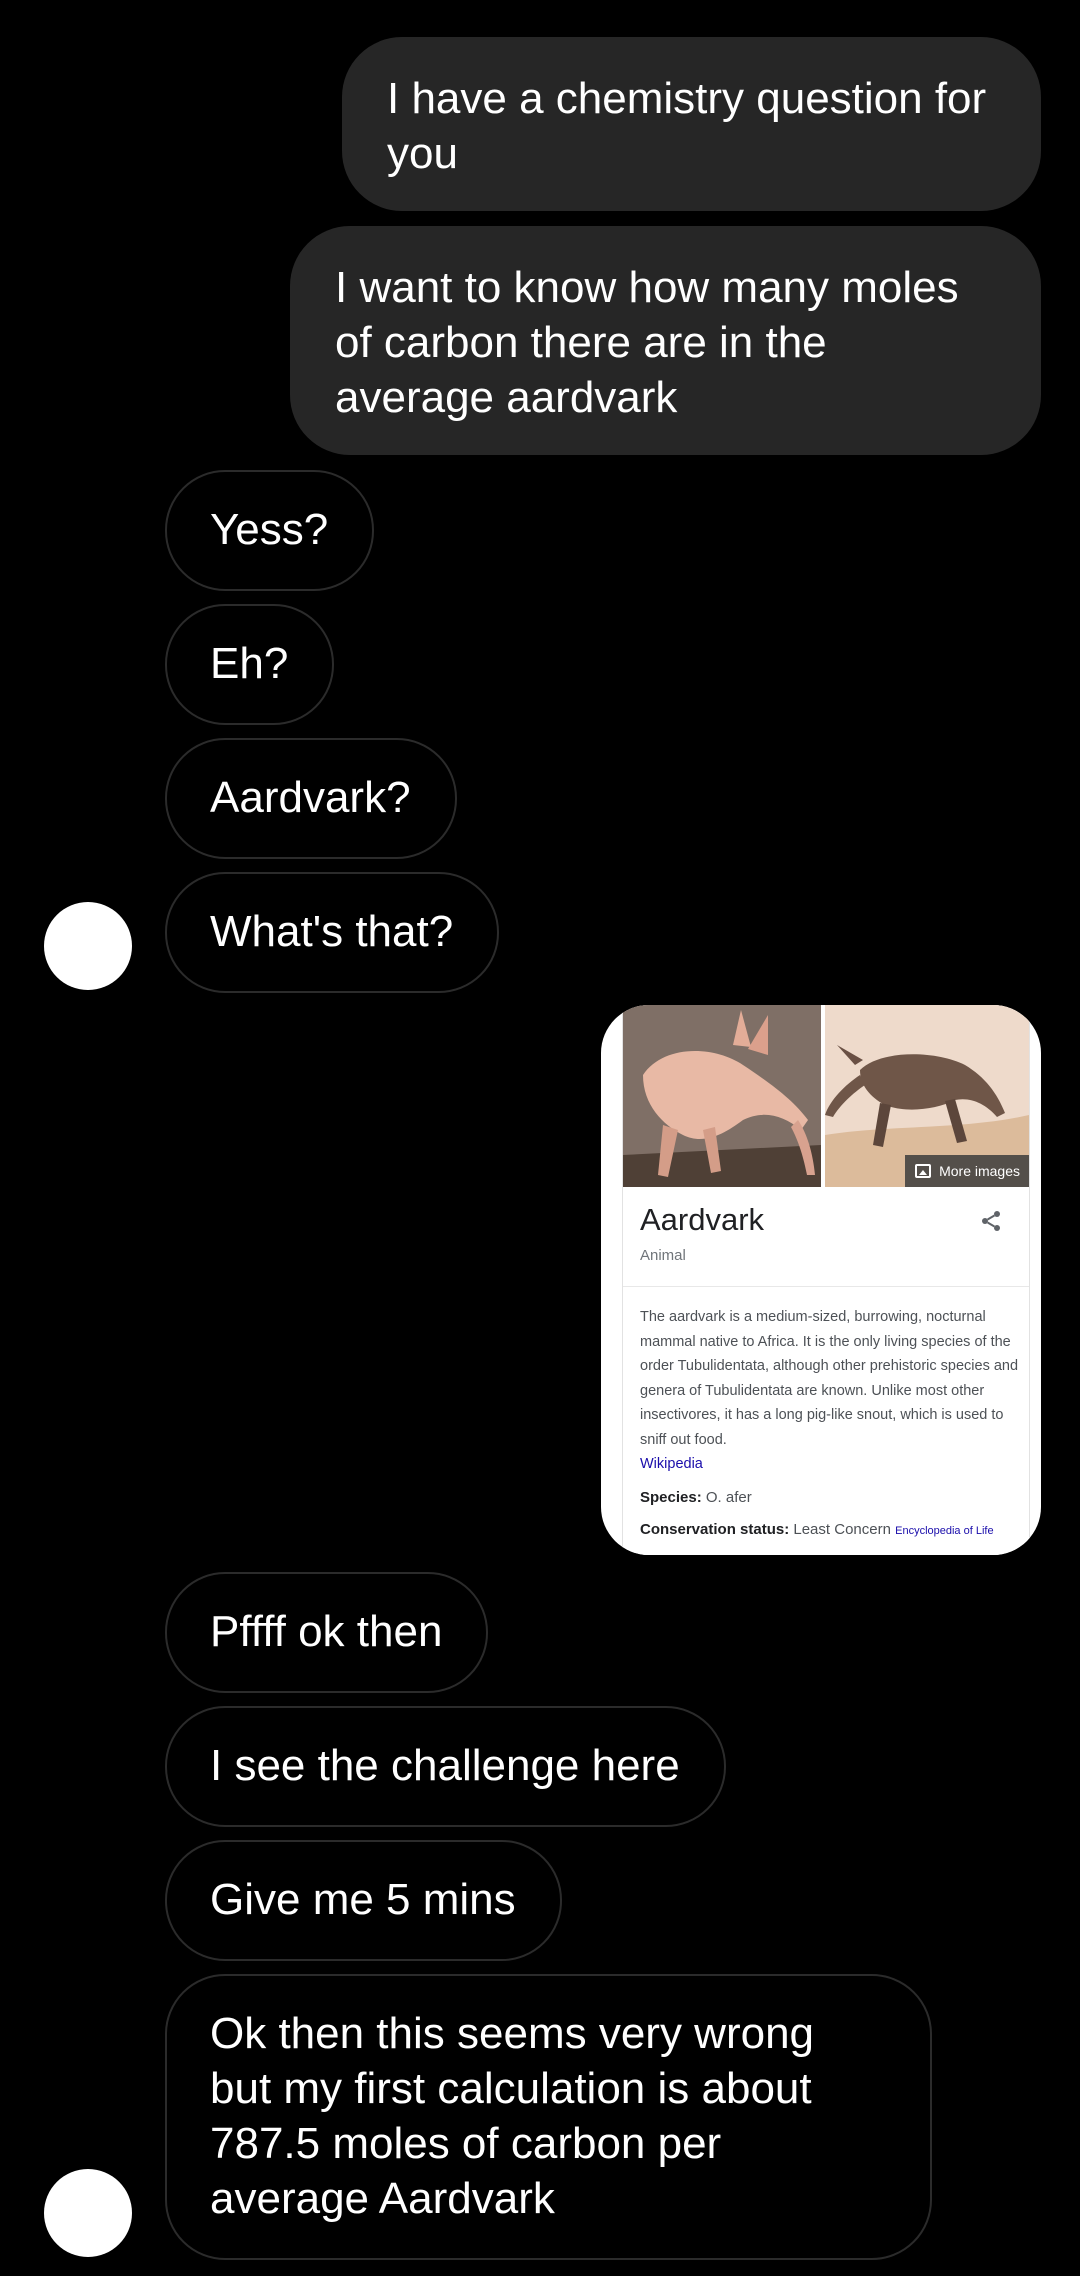 Image resolution: width=1080 pixels, height=2276 pixels. Describe the element at coordinates (671, 1497) in the screenshot. I see `species-label: Species:` at that location.